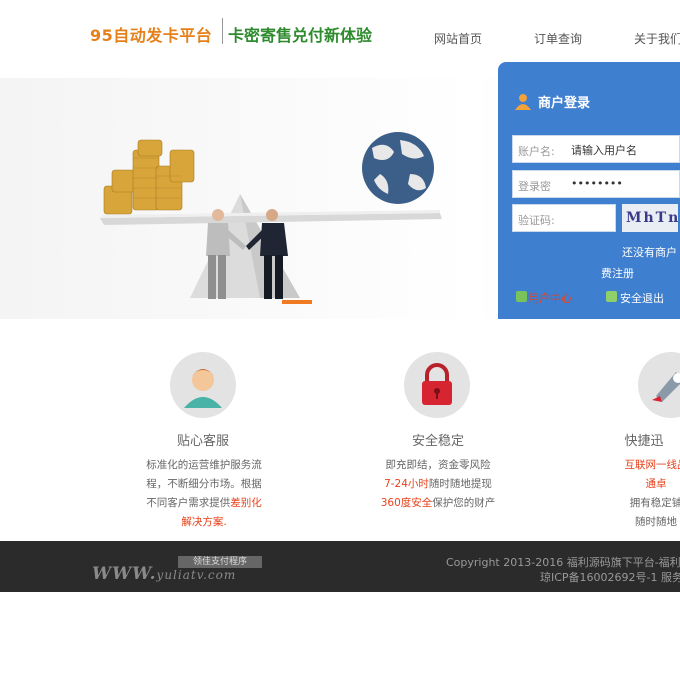  Describe the element at coordinates (649, 252) in the screenshot. I see `register-prompt: 还没有商户` at that location.